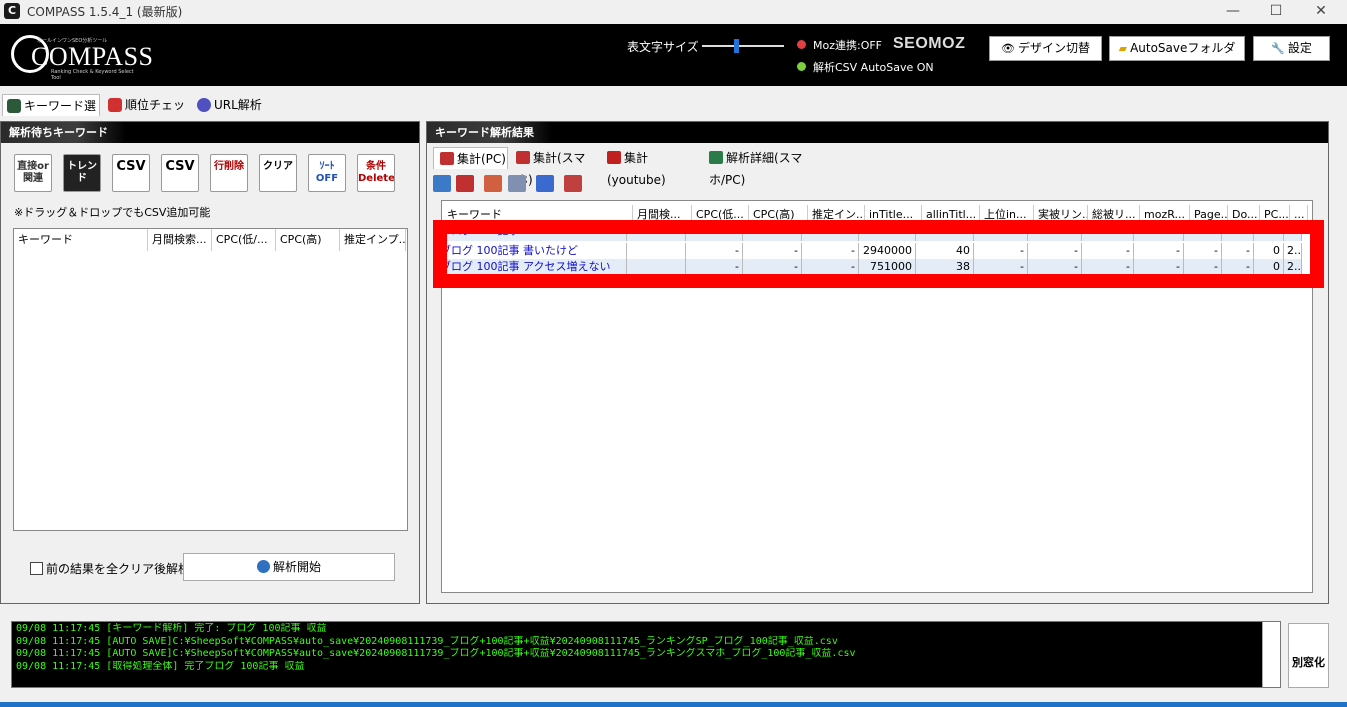 Image resolution: width=1347 pixels, height=707 pixels. I want to click on window-title: COMPASS 1.5.4_1 (最新版), so click(105, 12).